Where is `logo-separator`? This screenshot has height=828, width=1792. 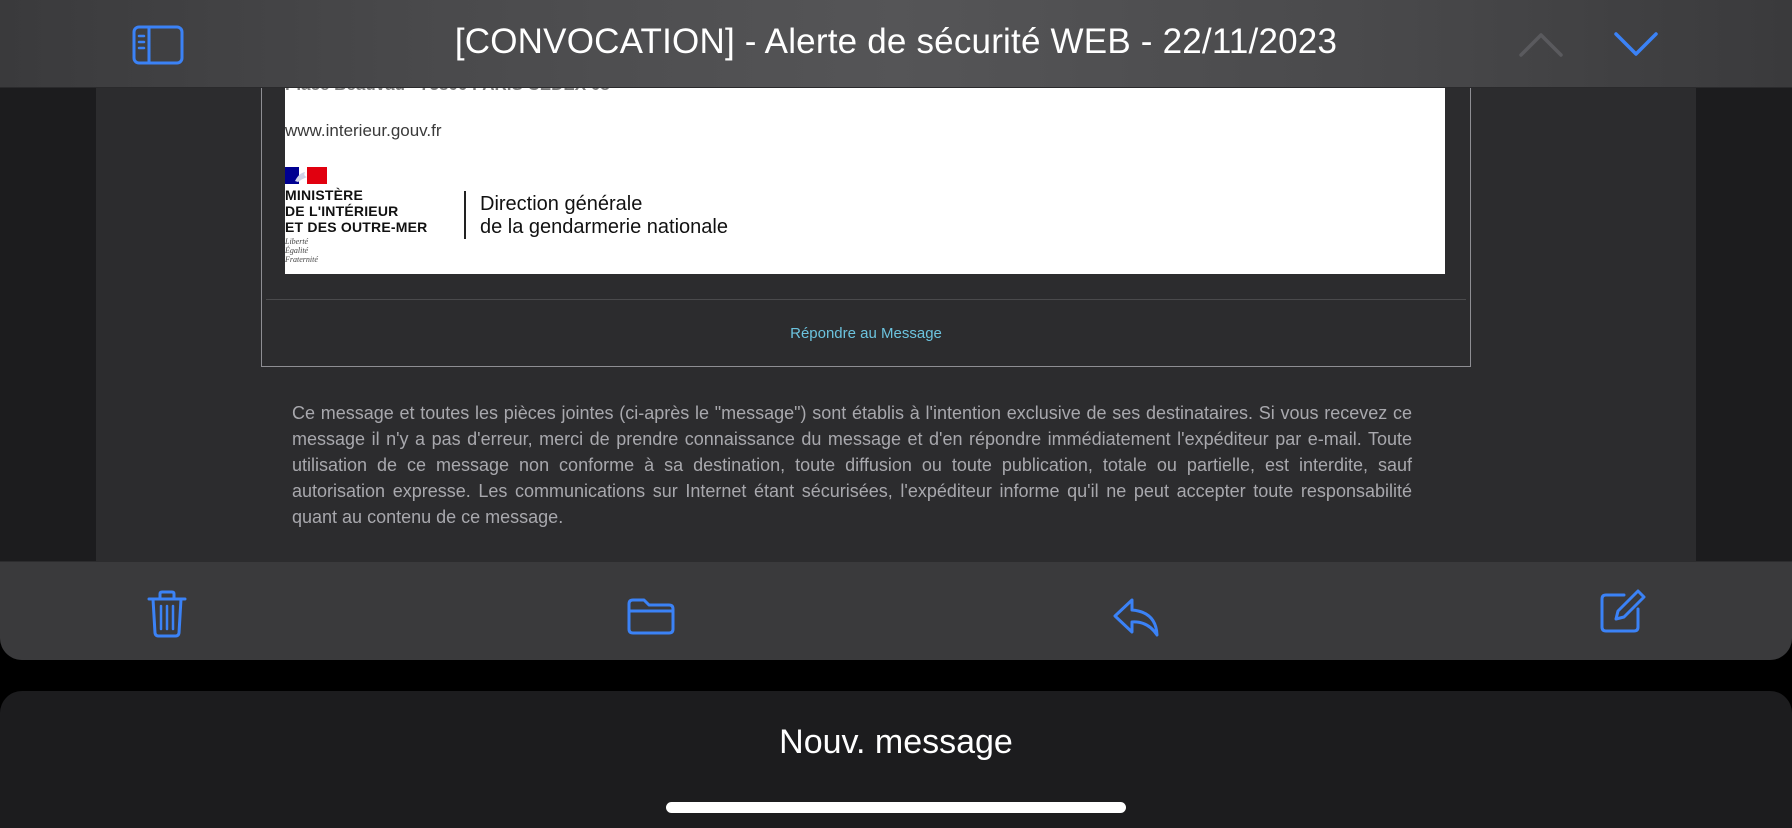 logo-separator is located at coordinates (465, 215).